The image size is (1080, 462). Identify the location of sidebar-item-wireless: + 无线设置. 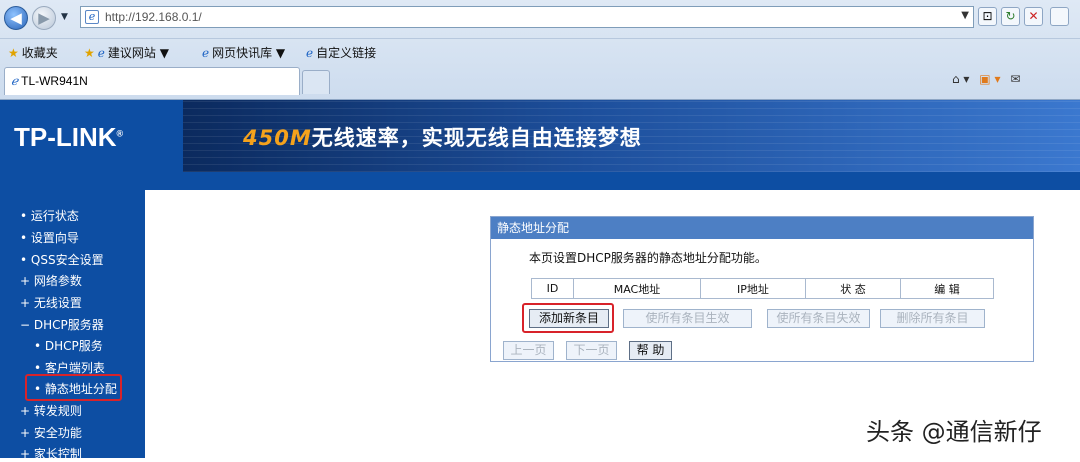
(51, 302).